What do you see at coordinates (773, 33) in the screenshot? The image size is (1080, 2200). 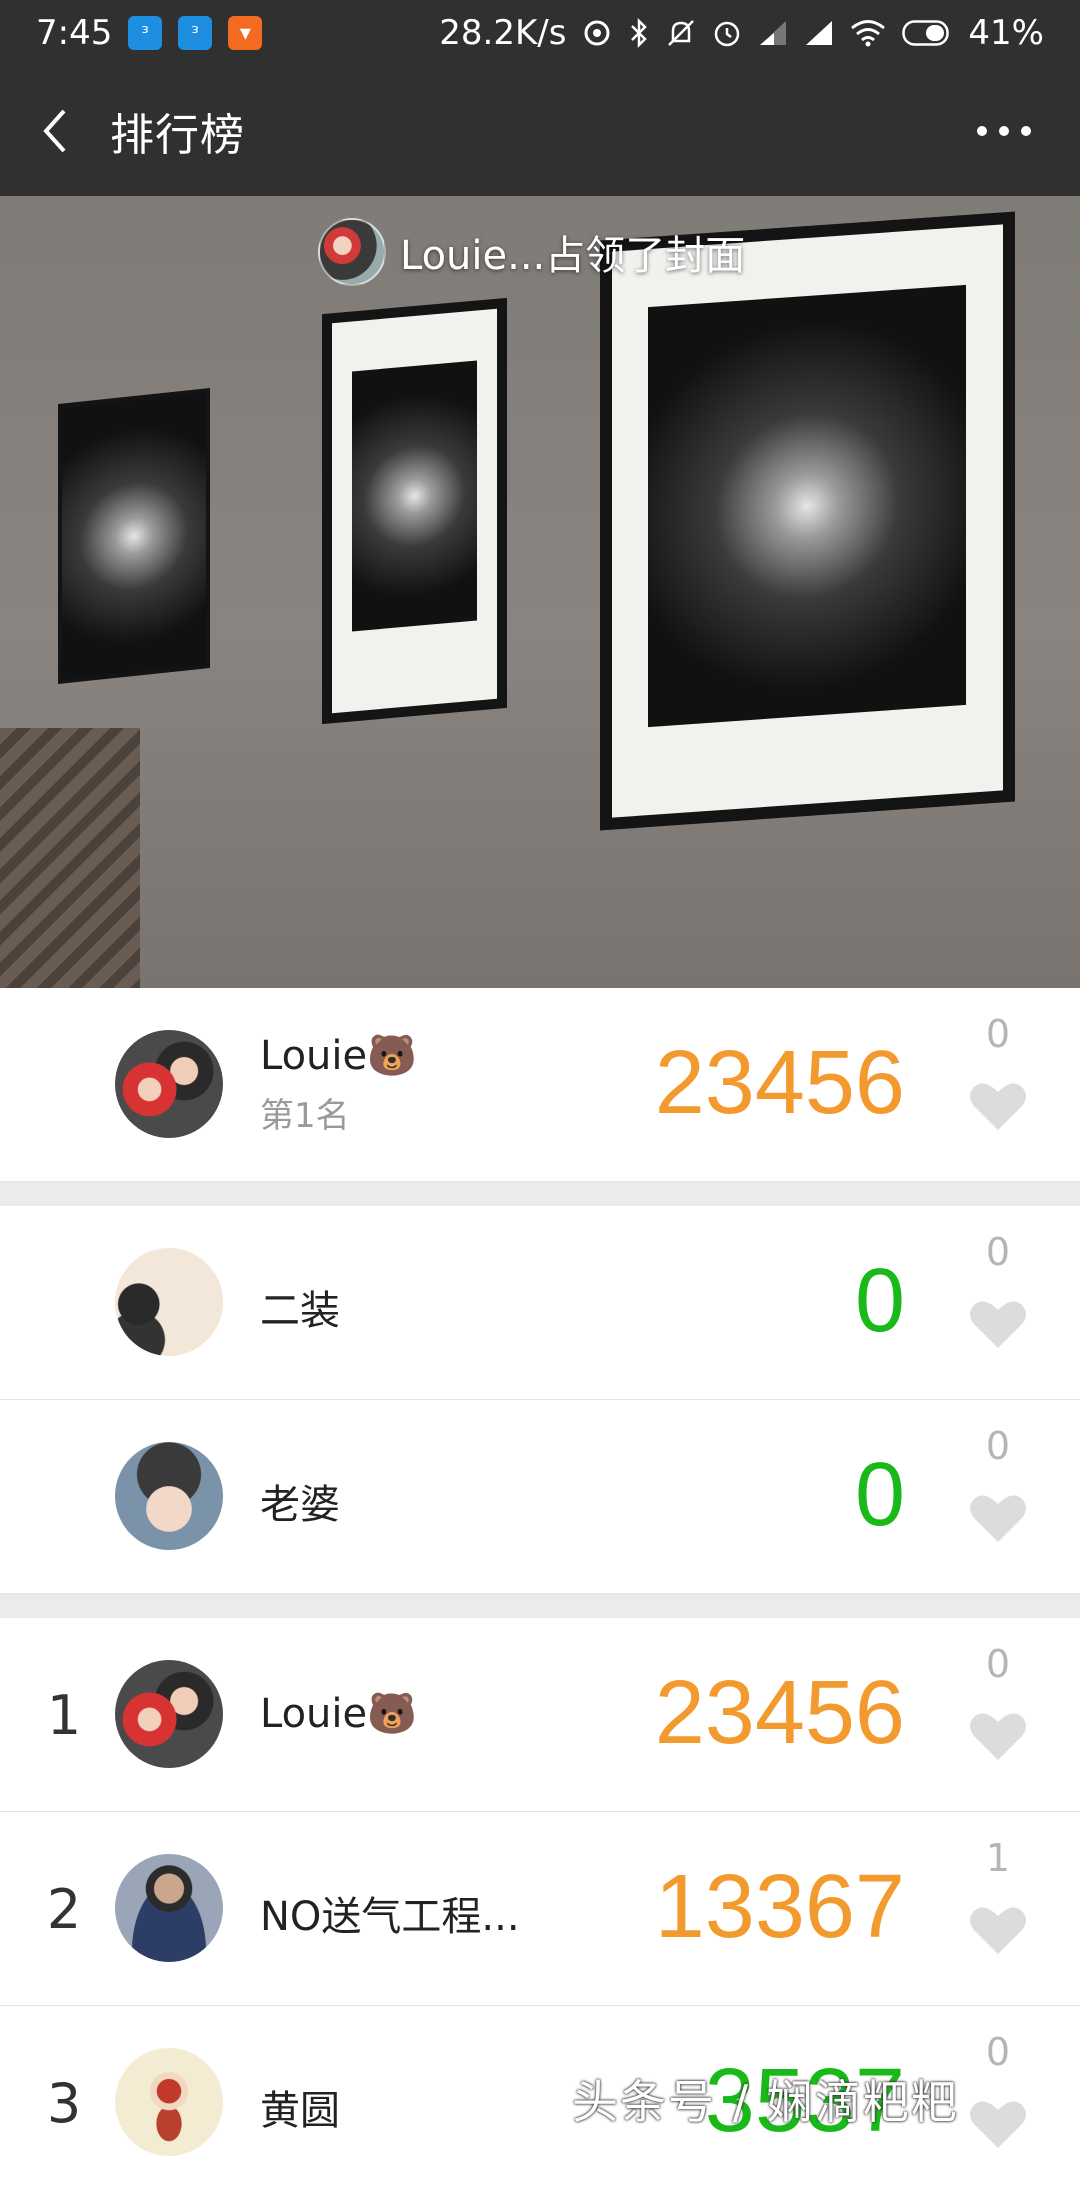 I see `signal-icon` at bounding box center [773, 33].